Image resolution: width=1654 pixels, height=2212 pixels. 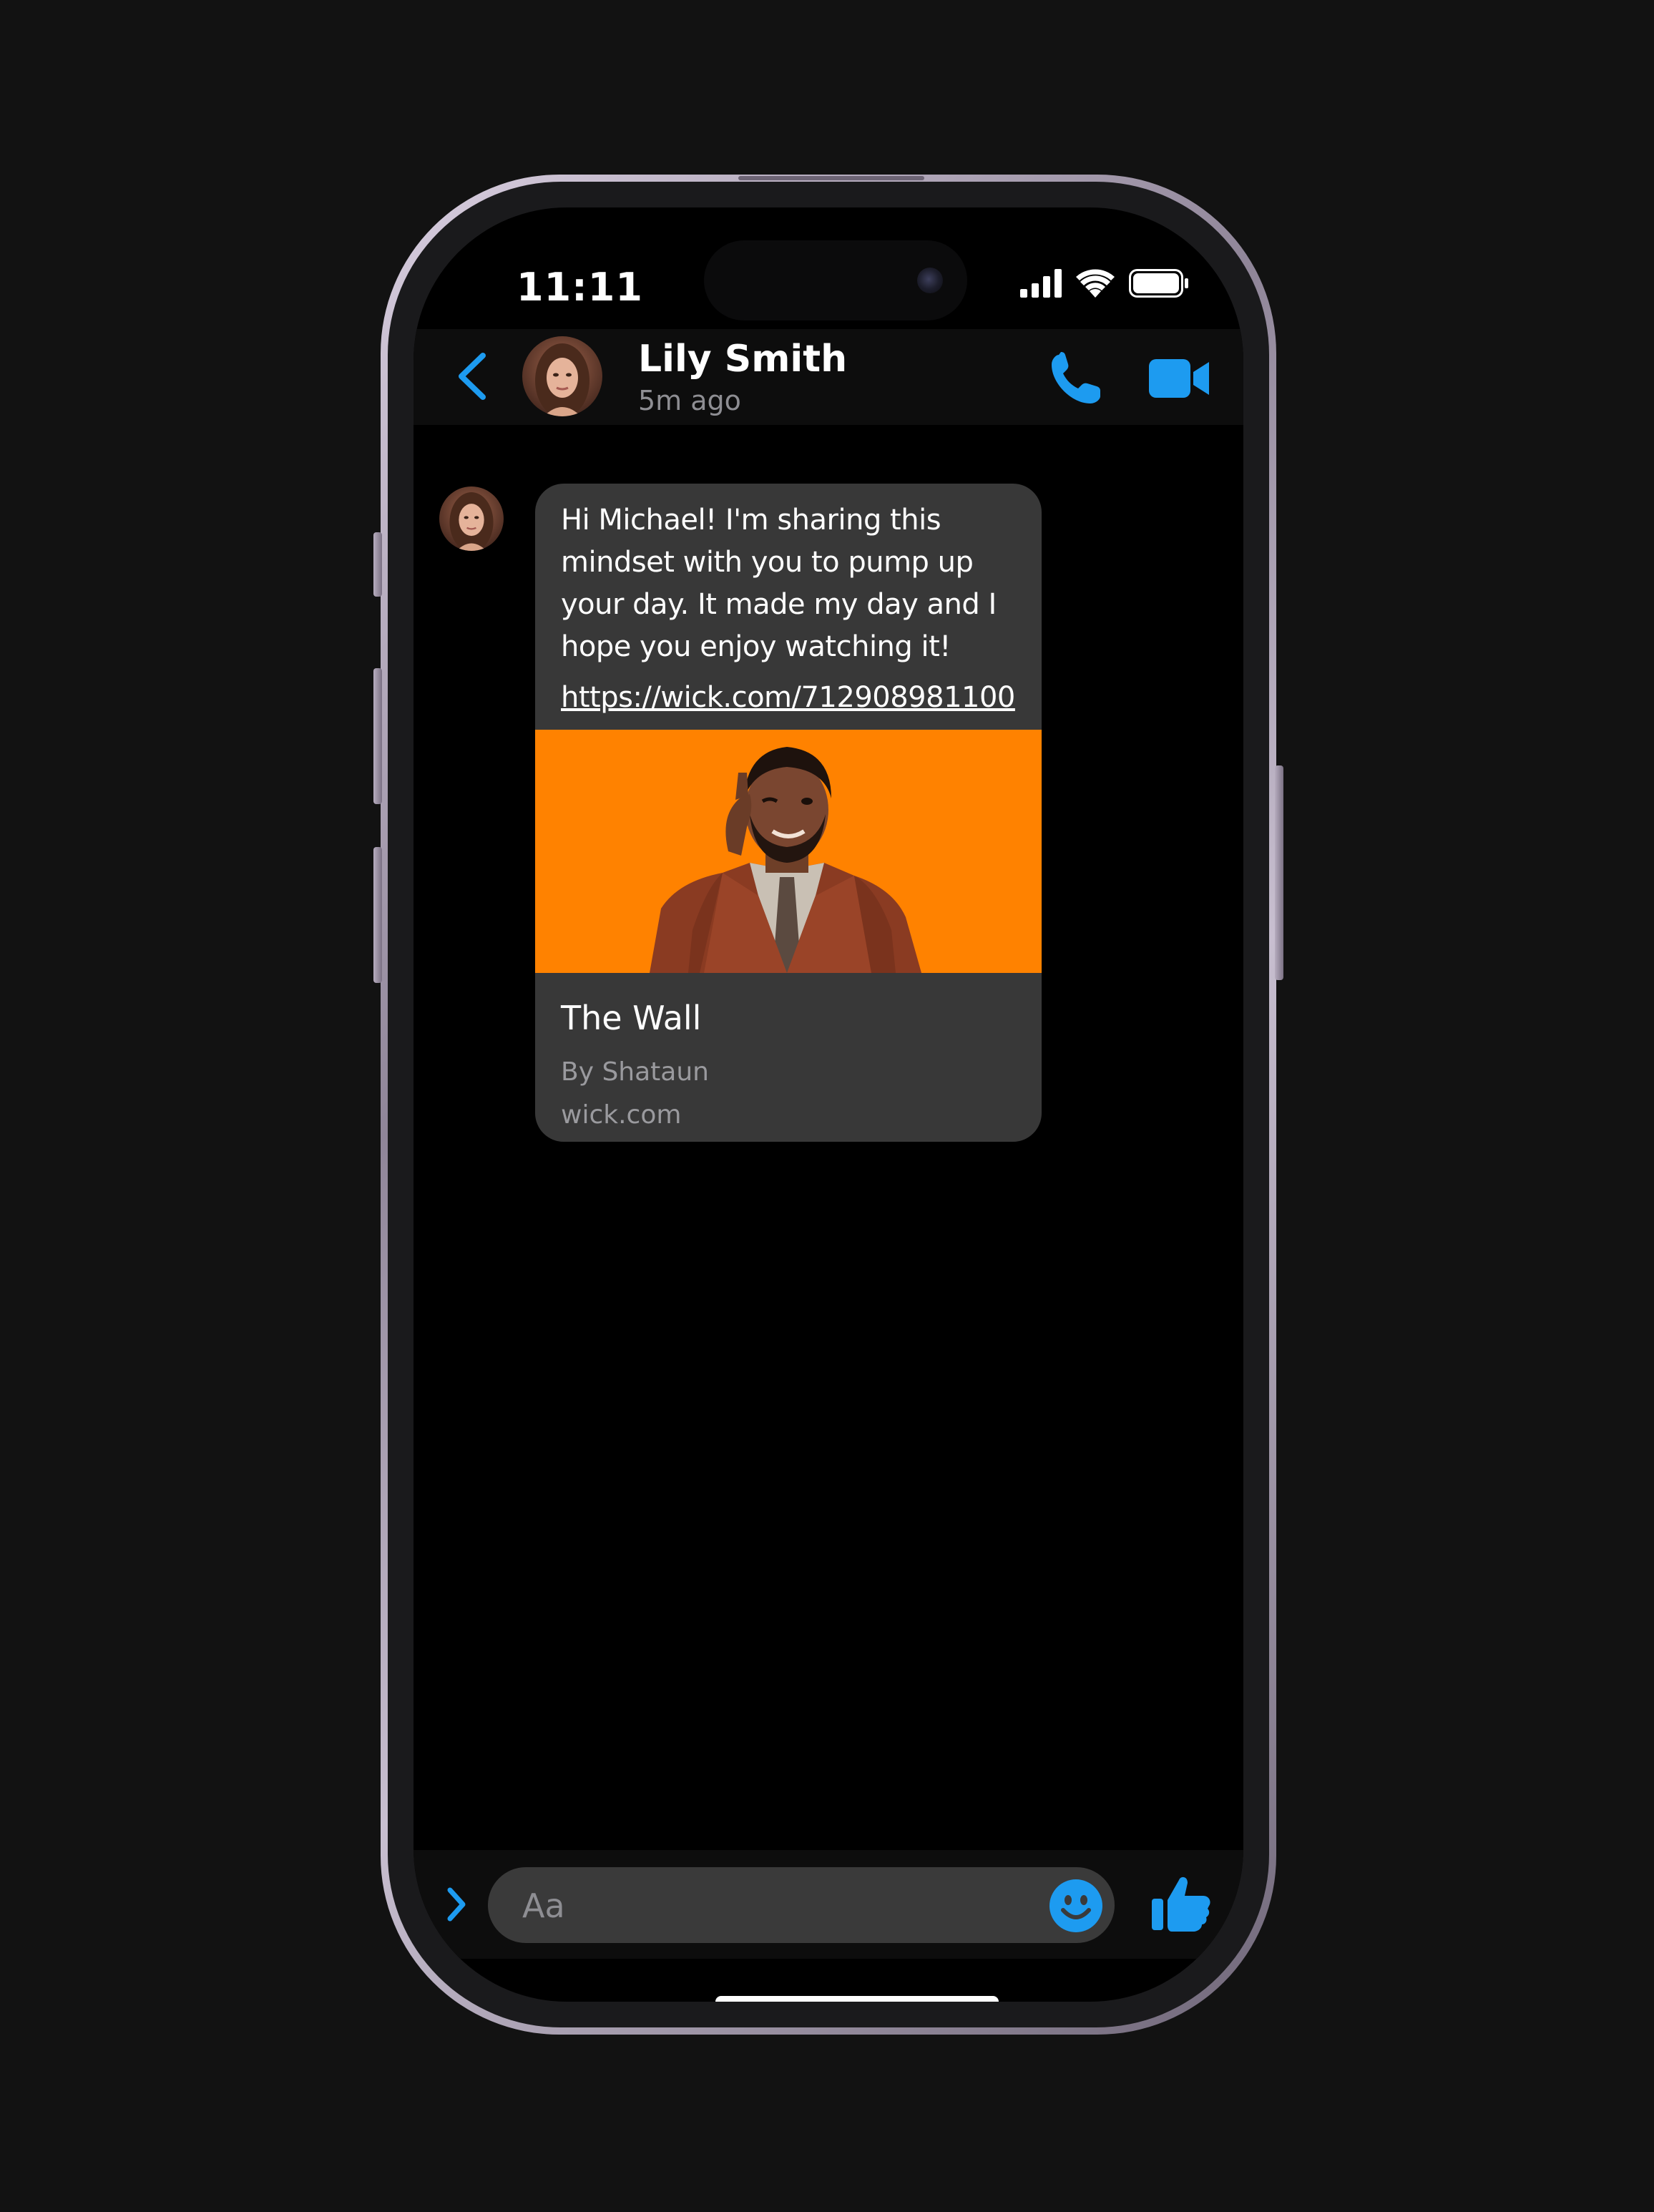 I want to click on chevron-right-icon, so click(x=457, y=1904).